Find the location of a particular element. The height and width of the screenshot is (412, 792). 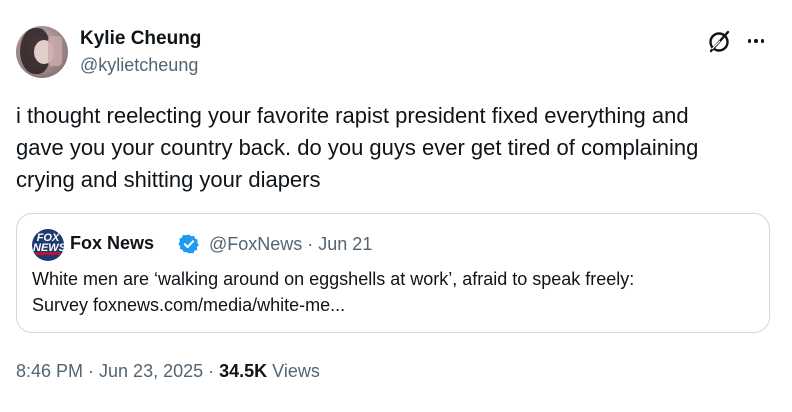

verified-badge-icon is located at coordinates (188, 244).